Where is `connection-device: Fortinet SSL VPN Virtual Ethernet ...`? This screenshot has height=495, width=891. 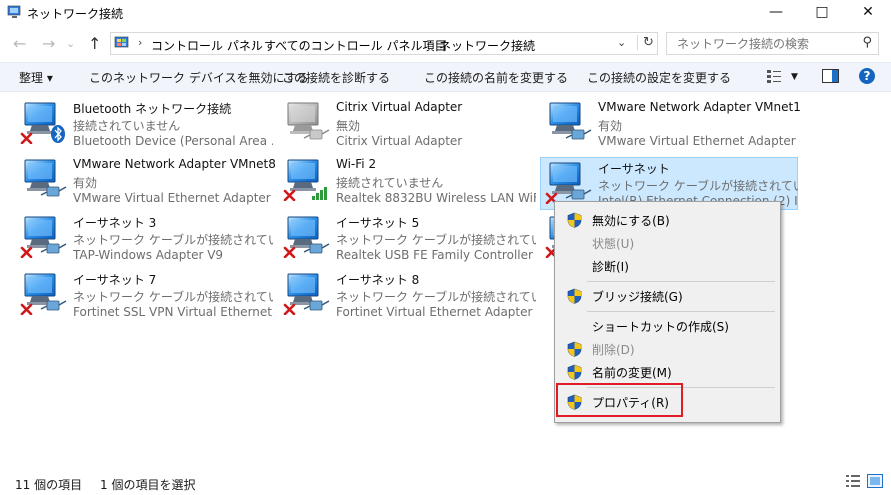 connection-device: Fortinet SSL VPN Virtual Ethernet ... is located at coordinates (173, 312).